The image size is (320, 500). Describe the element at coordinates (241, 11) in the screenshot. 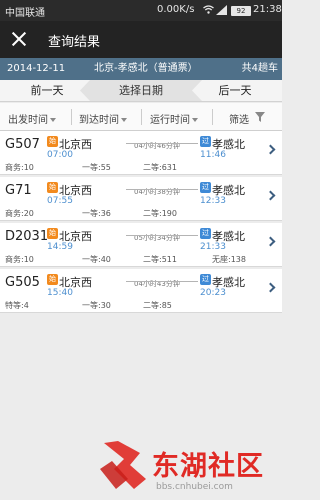

I see `battery-icon: 92` at that location.